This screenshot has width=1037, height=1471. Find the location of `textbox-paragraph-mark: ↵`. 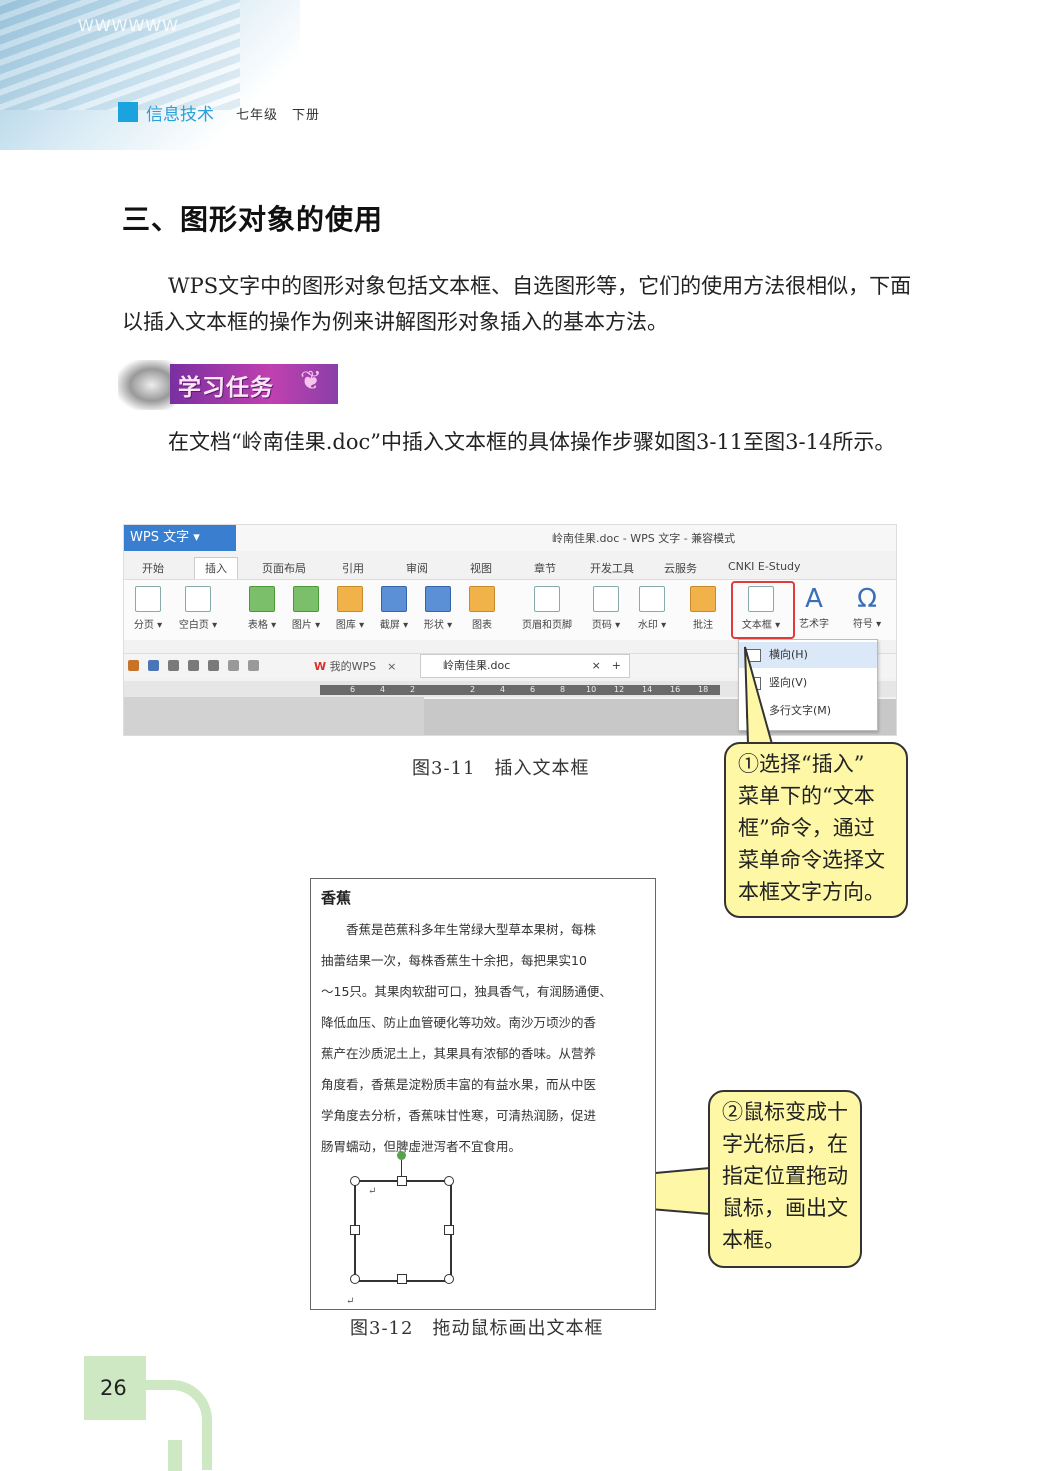

textbox-paragraph-mark: ↵ is located at coordinates (372, 1191).